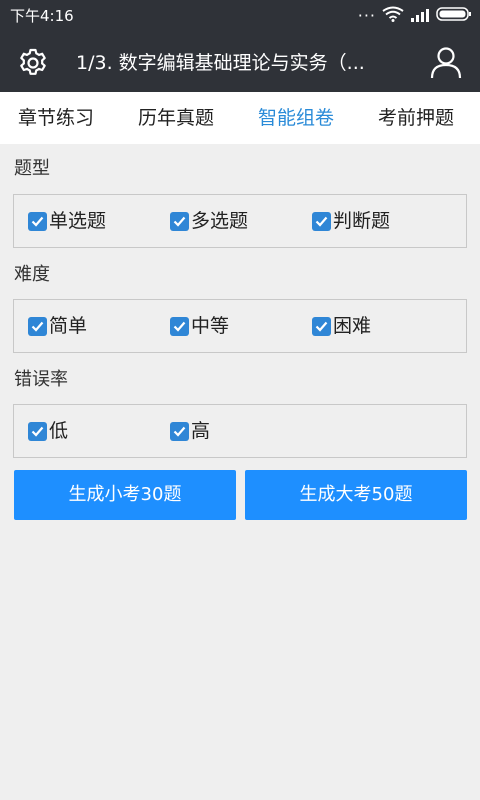 This screenshot has width=480, height=800. I want to click on section-title-type: 题型, so click(32, 168).